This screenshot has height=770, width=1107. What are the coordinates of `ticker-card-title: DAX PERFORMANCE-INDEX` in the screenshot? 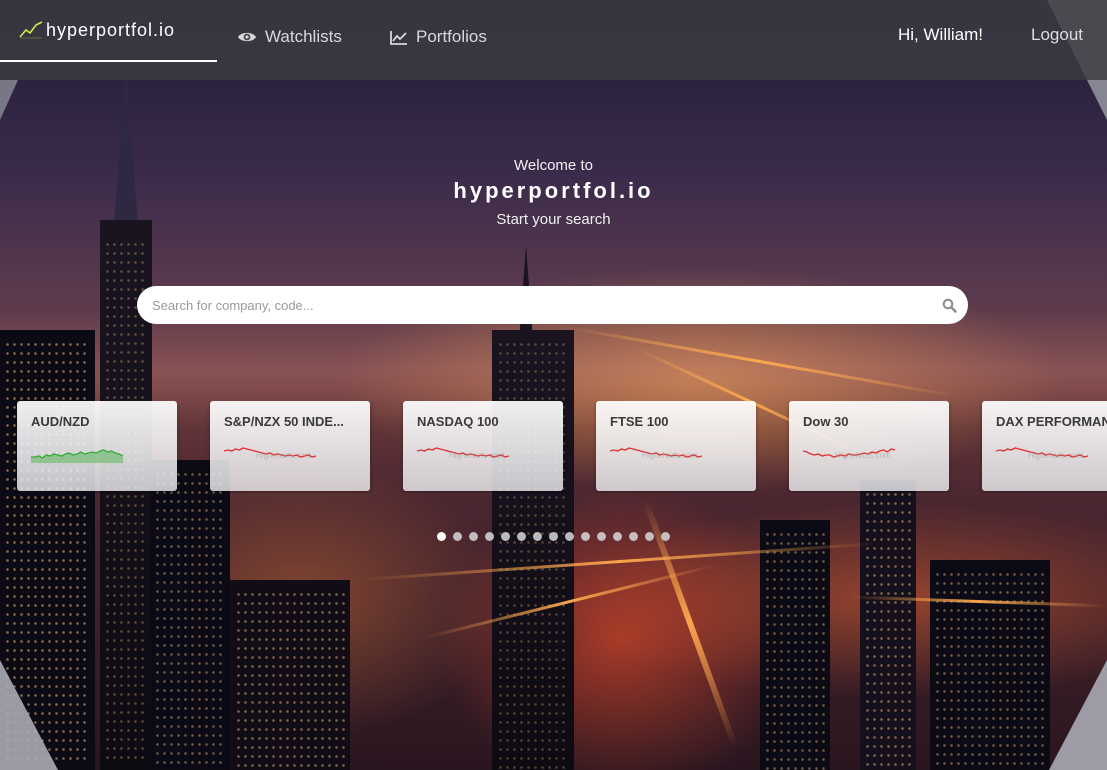 It's located at (1051, 421).